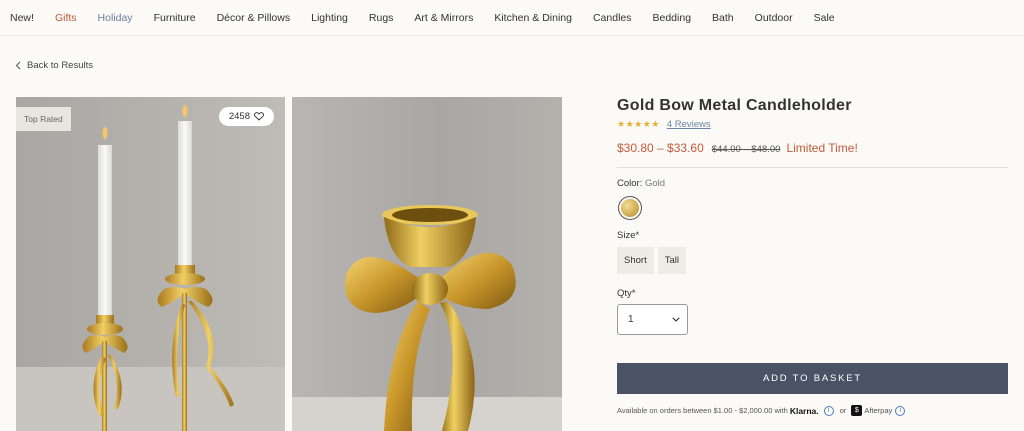  I want to click on top-rated-badge: Top Rated, so click(43, 119).